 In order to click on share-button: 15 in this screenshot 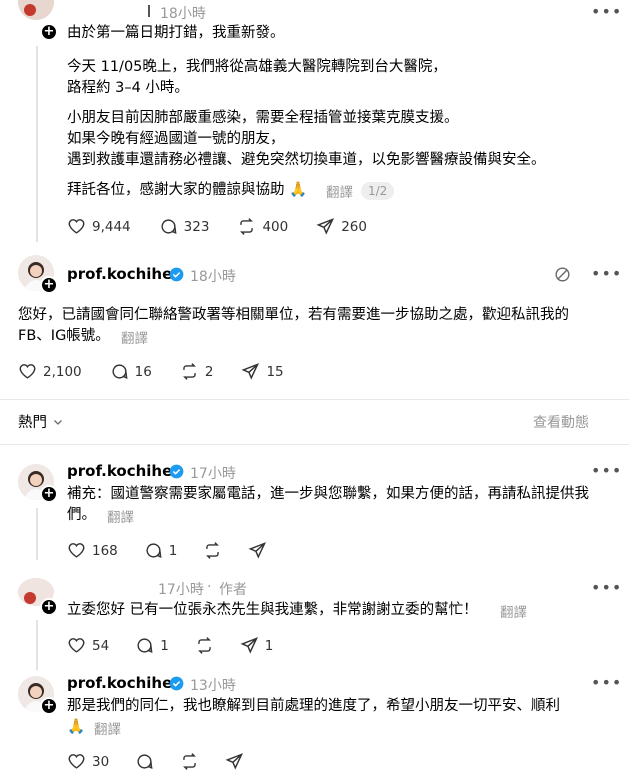, I will do `click(262, 371)`.